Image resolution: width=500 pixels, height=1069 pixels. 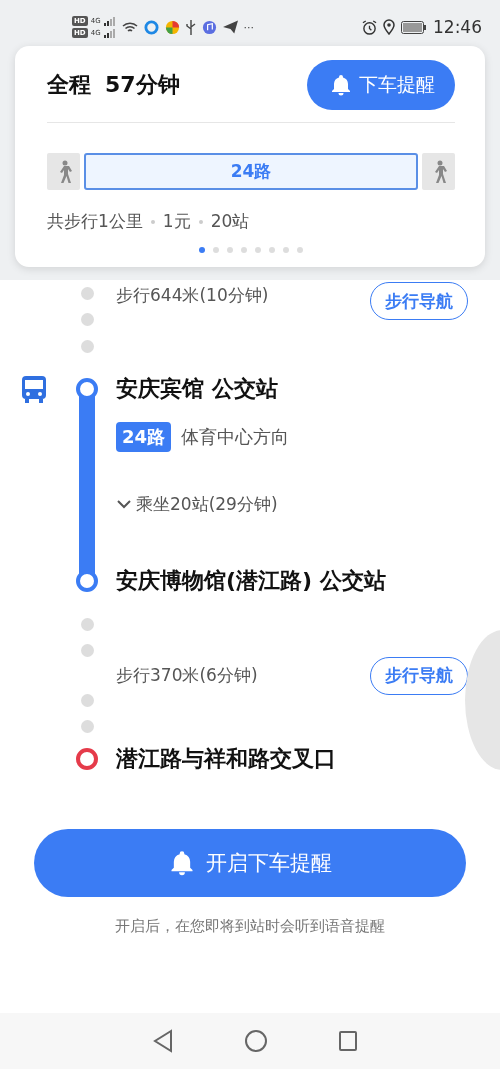 What do you see at coordinates (176, 221) in the screenshot?
I see `trip-fact: 1元` at bounding box center [176, 221].